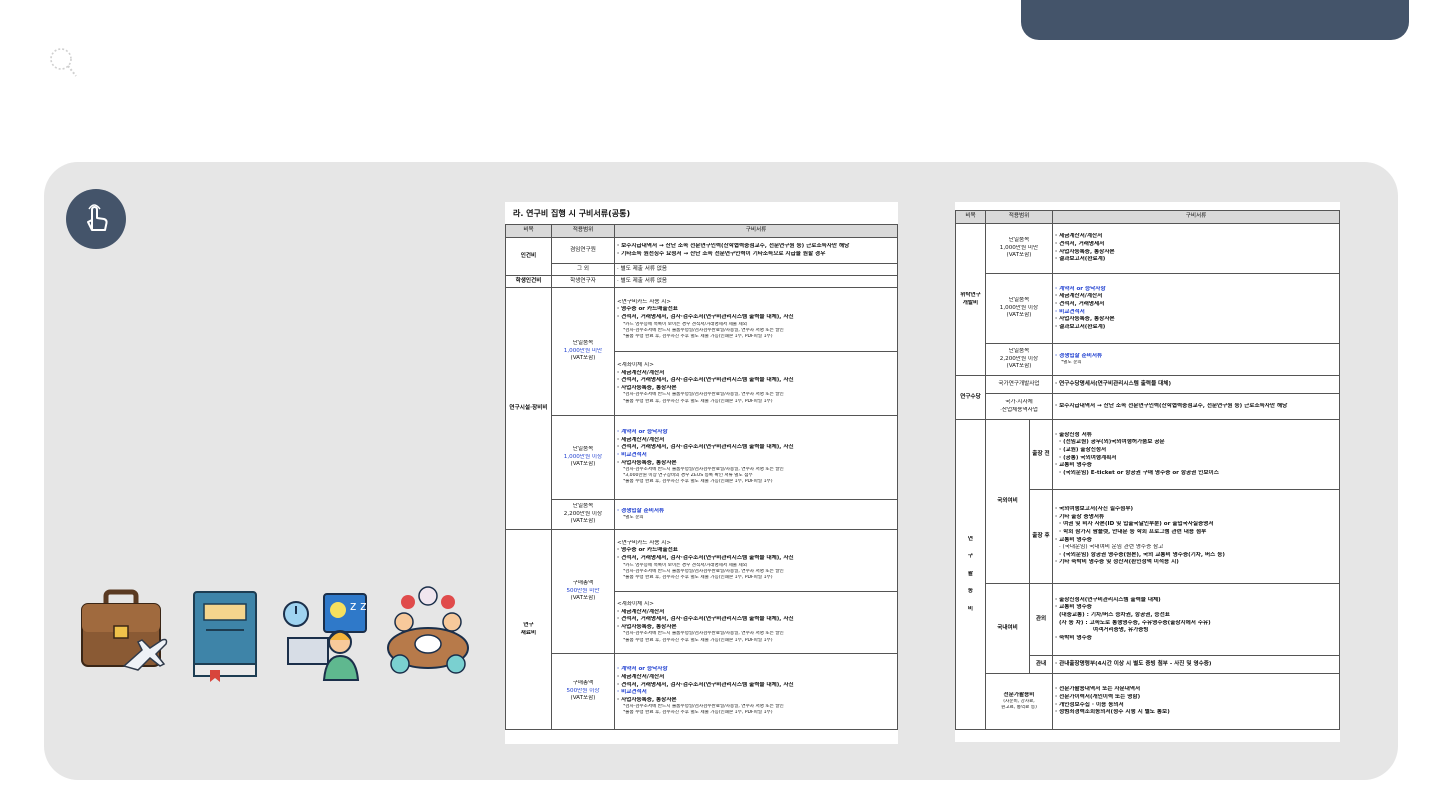 The height and width of the screenshot is (810, 1440). What do you see at coordinates (528, 256) in the screenshot?
I see `category-cell: 인건비` at bounding box center [528, 256].